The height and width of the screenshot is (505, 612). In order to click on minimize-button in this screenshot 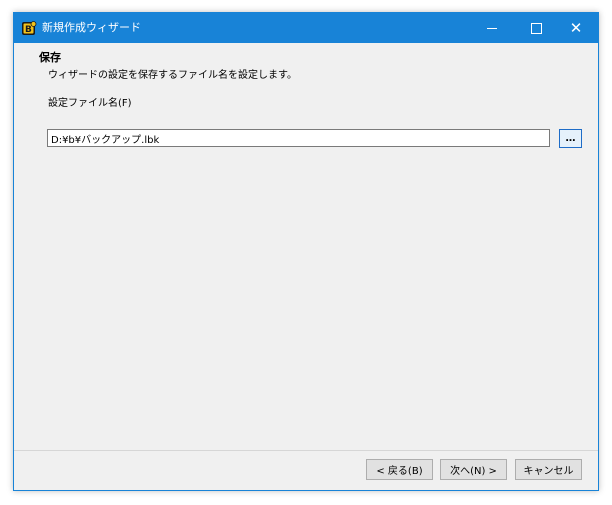, I will do `click(492, 28)`.